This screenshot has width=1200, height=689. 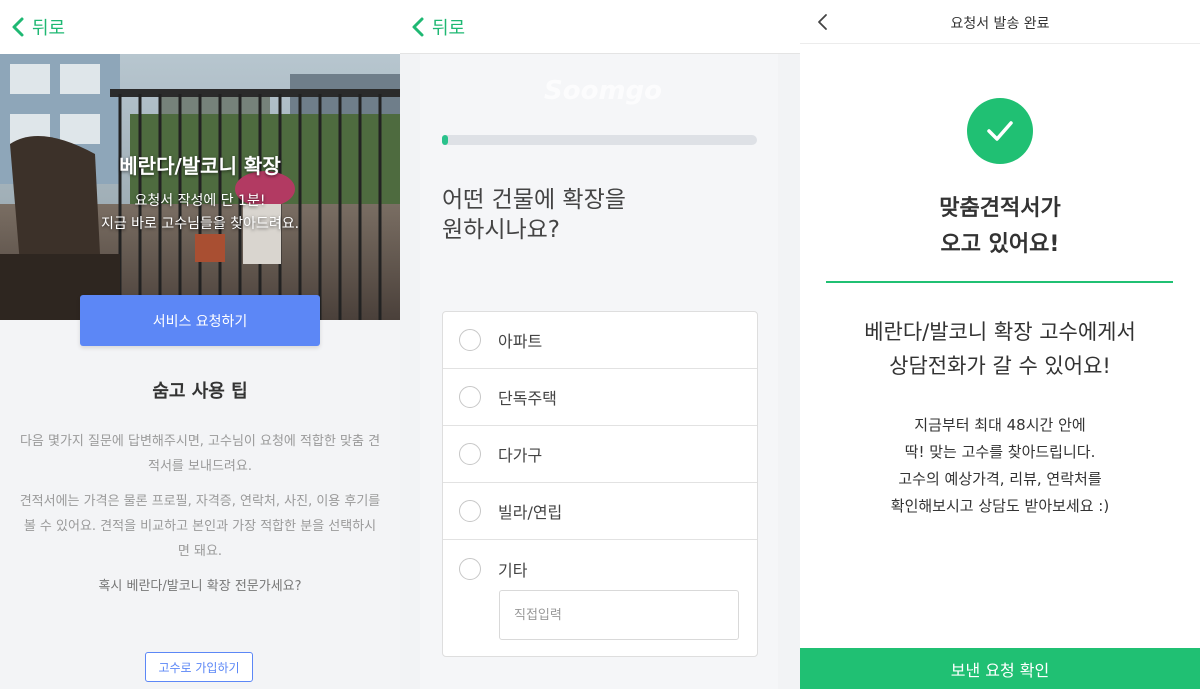 I want to click on hero-subtitle-line1: 요청서 작성에 단 1분!, so click(x=200, y=201).